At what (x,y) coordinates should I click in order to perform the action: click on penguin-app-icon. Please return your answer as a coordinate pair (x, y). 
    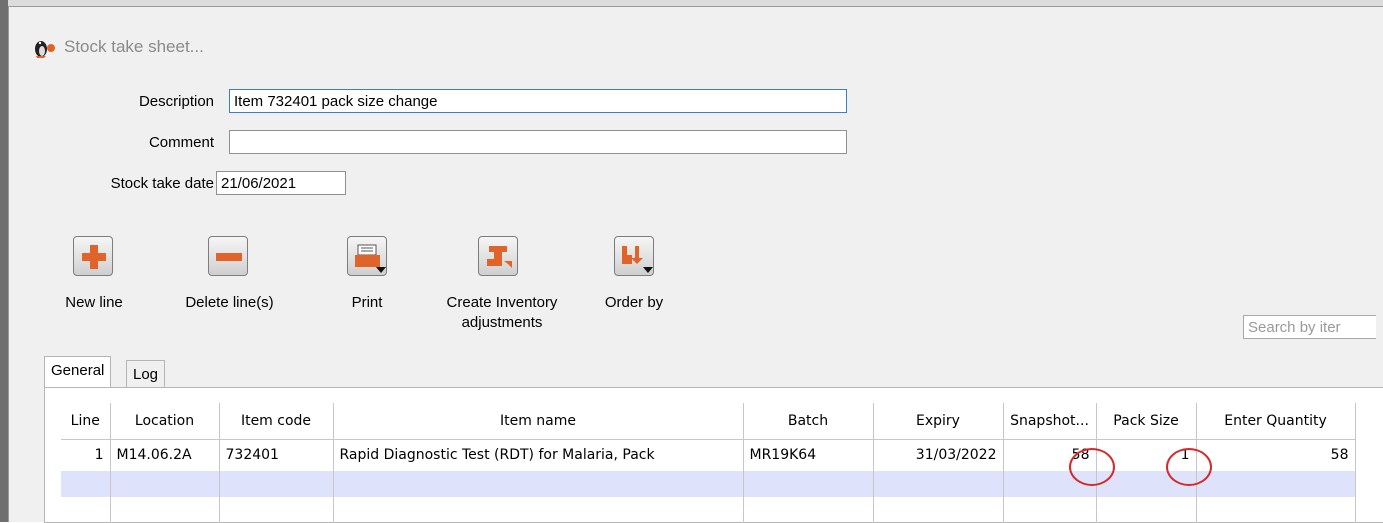
    Looking at the image, I should click on (44, 48).